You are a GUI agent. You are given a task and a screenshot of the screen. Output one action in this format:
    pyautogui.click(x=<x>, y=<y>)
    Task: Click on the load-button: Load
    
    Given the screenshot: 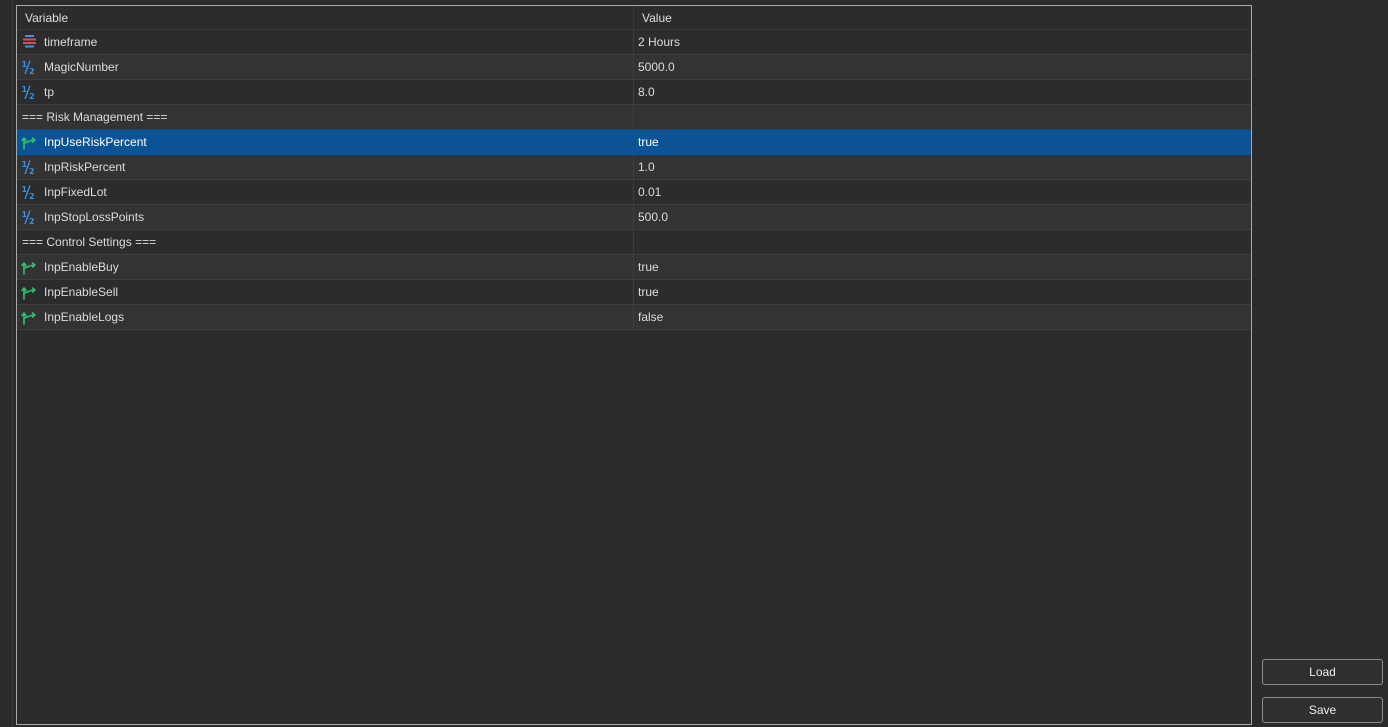 What is the action you would take?
    pyautogui.click(x=1322, y=672)
    